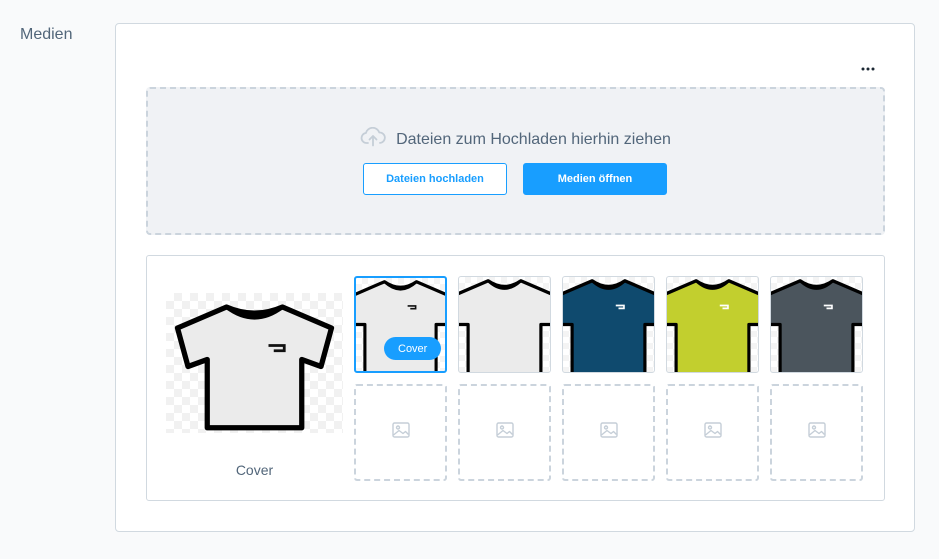 This screenshot has height=559, width=939. I want to click on media-thumbnail-tshirt-lime, so click(712, 324).